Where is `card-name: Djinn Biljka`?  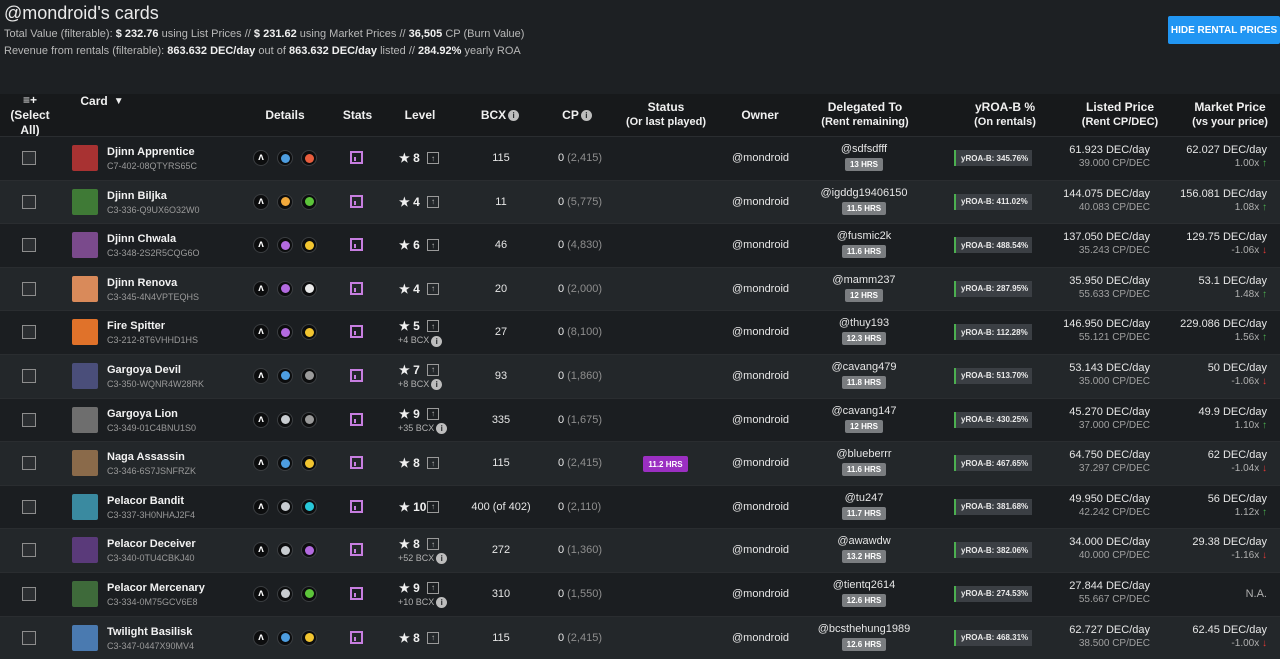 card-name: Djinn Biljka is located at coordinates (137, 196).